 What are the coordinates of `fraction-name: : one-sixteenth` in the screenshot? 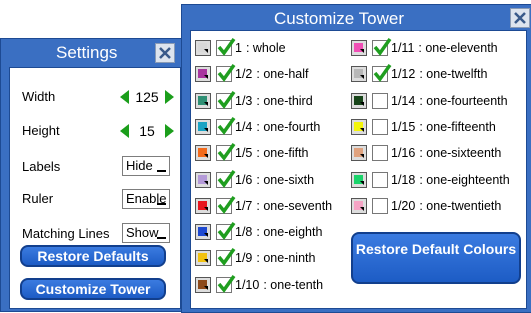 It's located at (460, 153).